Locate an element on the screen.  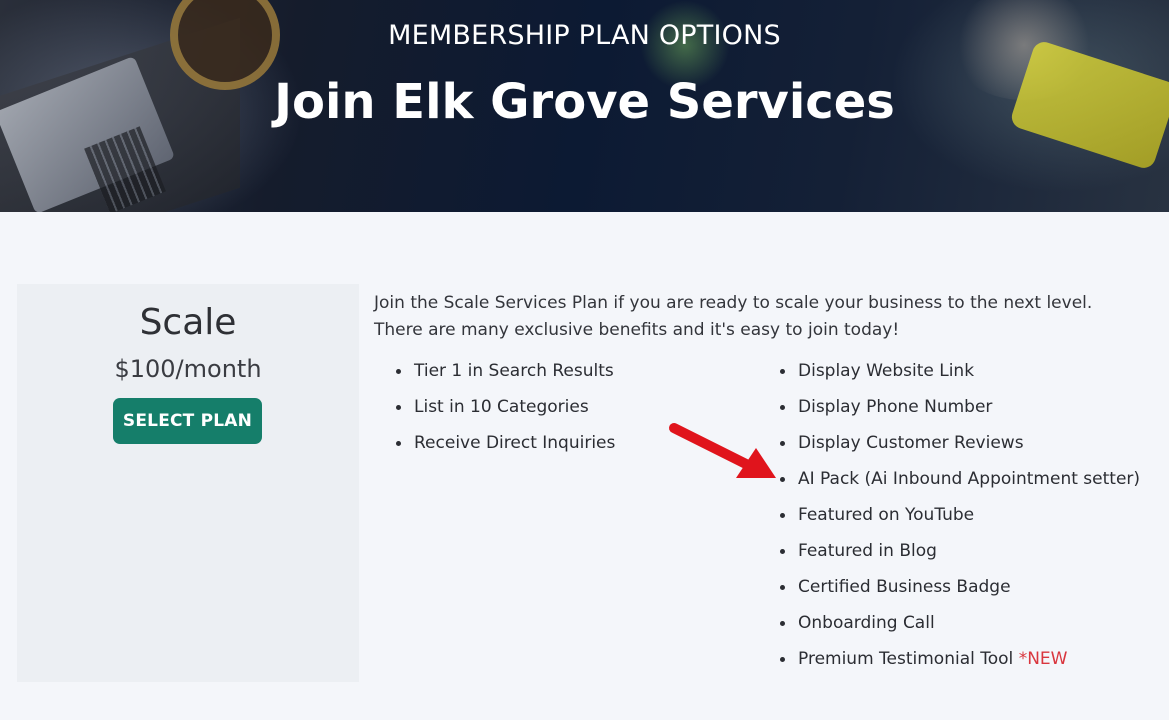
benefit-item: Receive Direct Inquiries is located at coordinates (502, 443).